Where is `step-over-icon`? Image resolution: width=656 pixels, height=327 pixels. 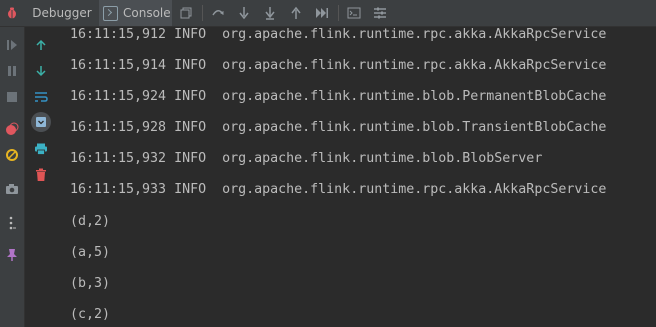
step-over-icon is located at coordinates (218, 13).